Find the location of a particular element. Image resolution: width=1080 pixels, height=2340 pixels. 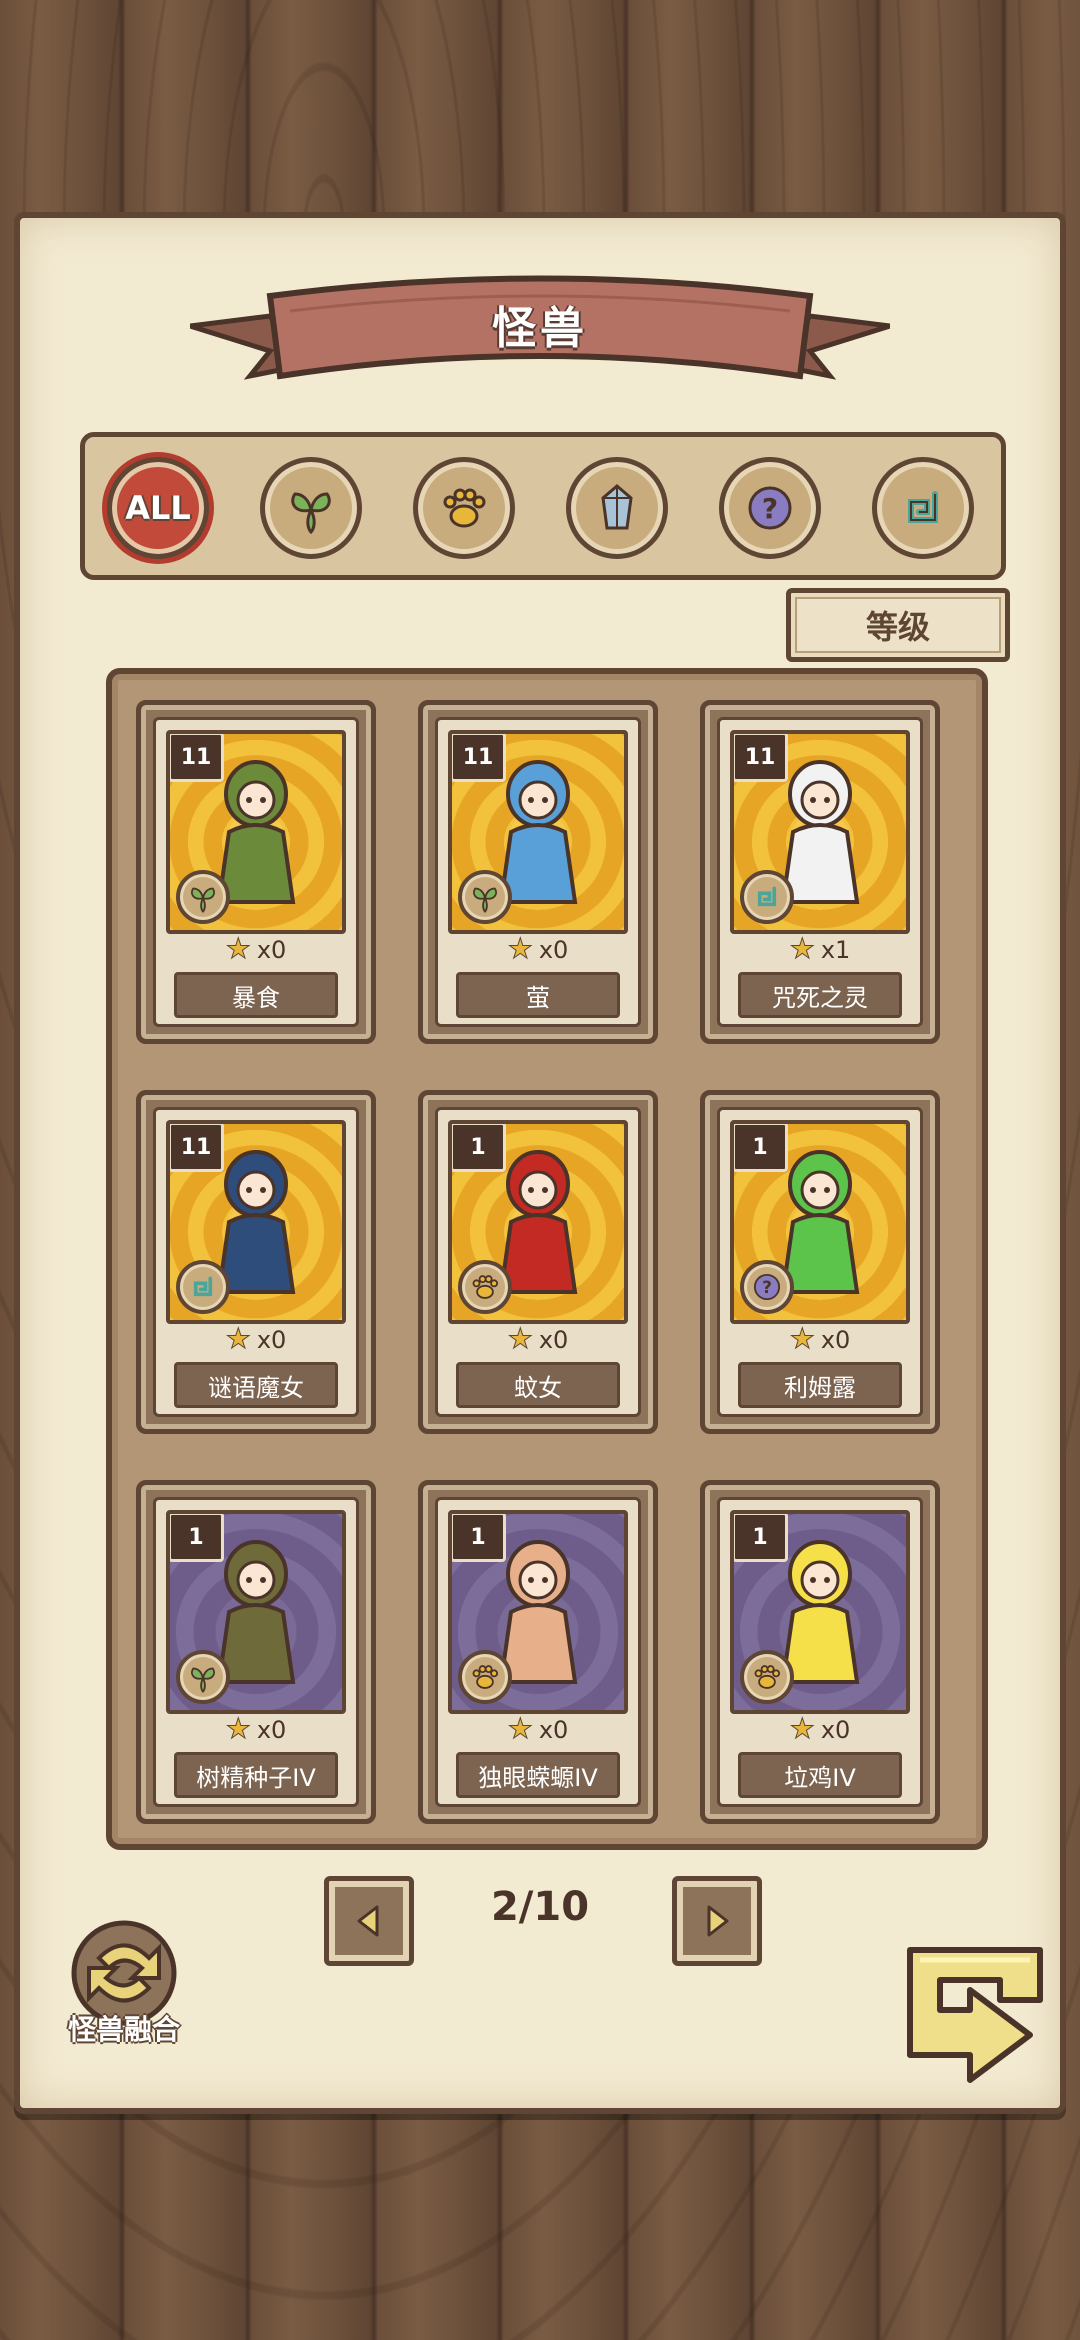

card-frame: 1 ★ x0 树精种子IV is located at coordinates (256, 1652).